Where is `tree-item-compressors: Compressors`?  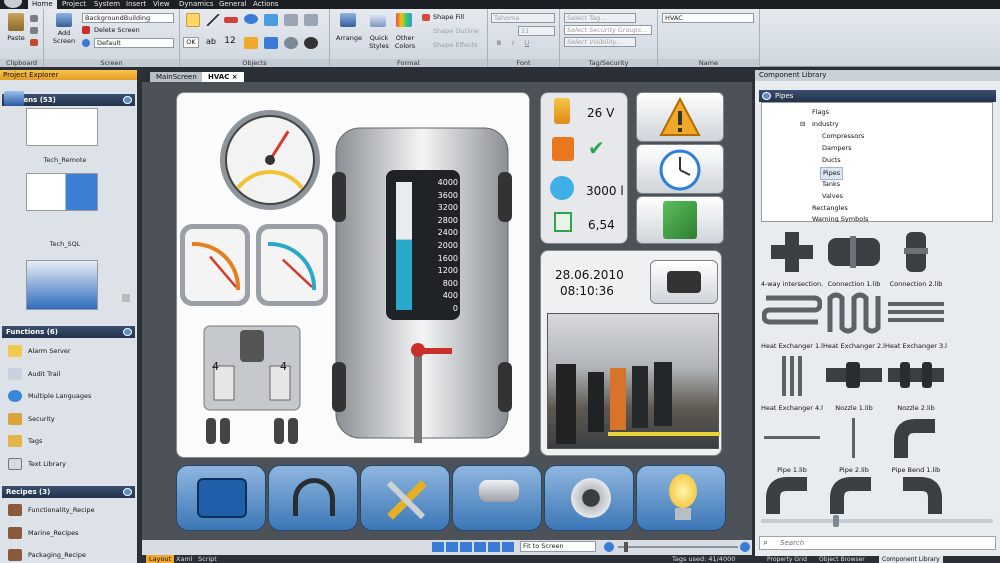
tree-item-compressors: Compressors is located at coordinates (843, 136).